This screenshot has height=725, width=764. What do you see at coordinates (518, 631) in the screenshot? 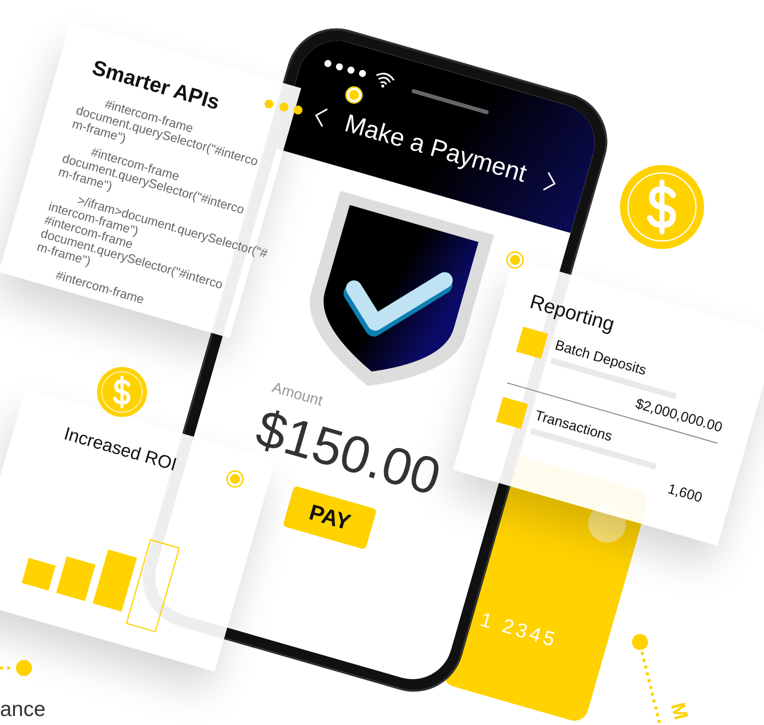
I see `card-number: 1 2345` at bounding box center [518, 631].